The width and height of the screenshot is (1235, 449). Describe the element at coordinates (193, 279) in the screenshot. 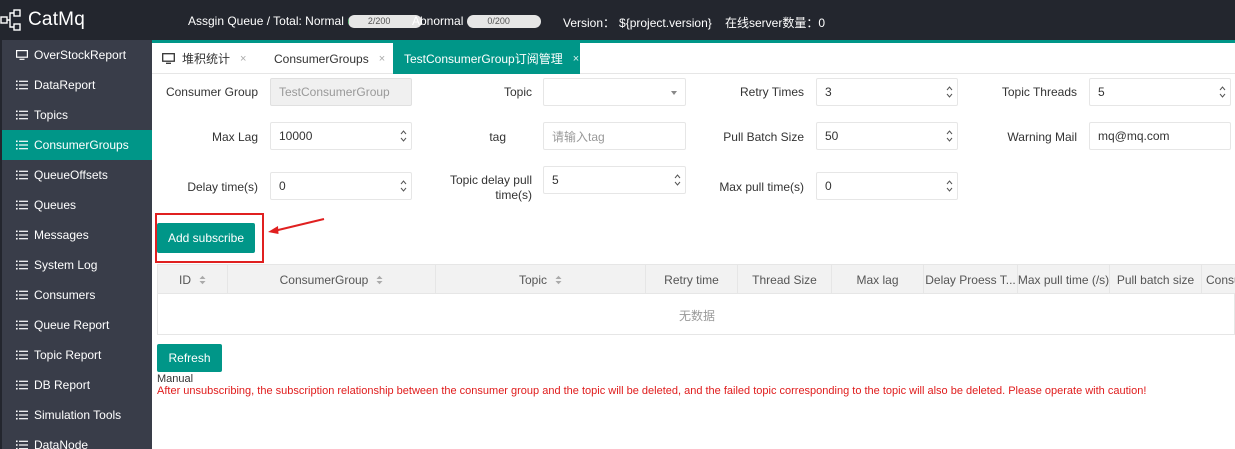

I see `table-column-header: ID` at that location.